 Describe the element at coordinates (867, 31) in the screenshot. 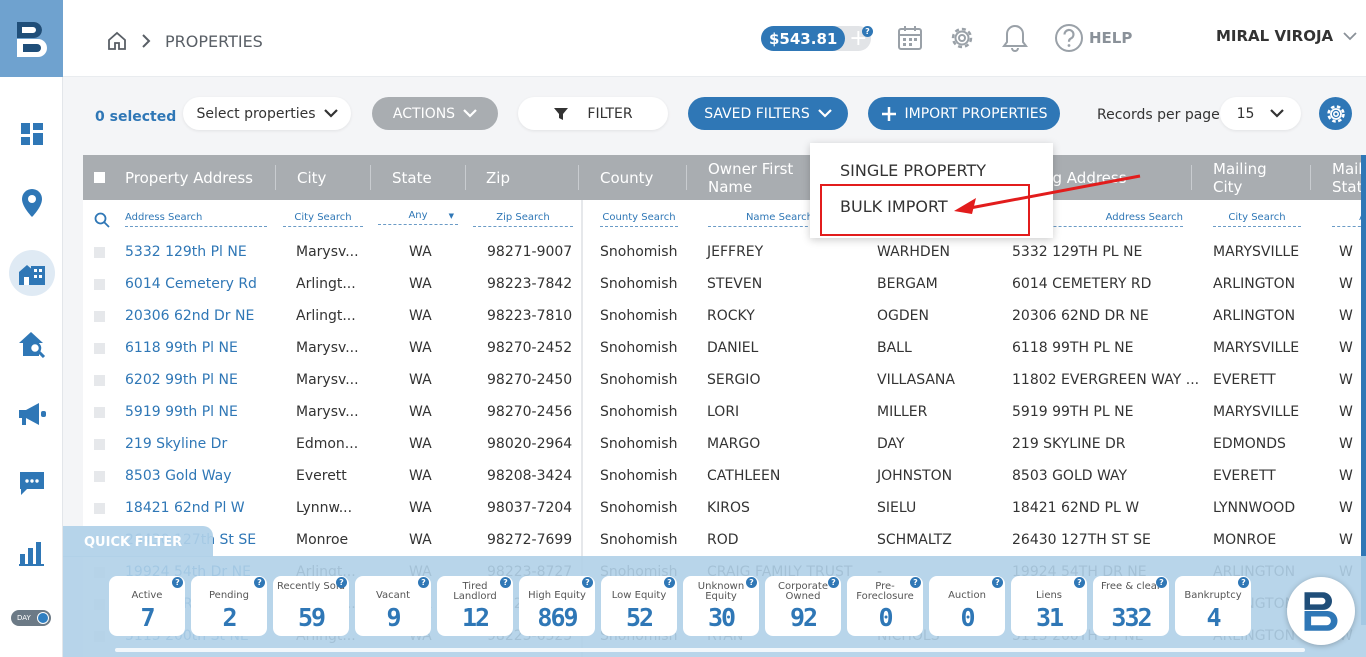

I see `balance-help-icon: ?` at that location.